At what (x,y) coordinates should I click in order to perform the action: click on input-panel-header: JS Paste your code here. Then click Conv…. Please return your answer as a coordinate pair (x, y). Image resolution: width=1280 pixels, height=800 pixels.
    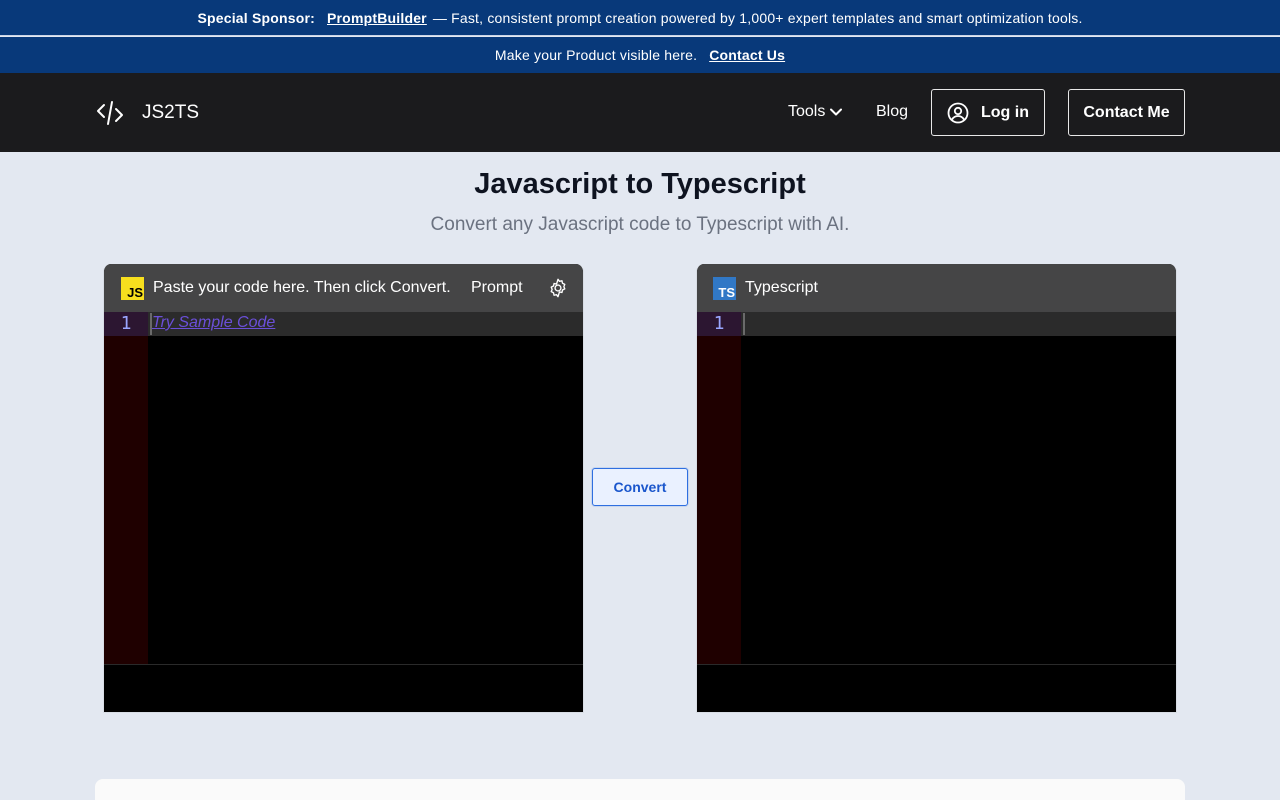
    Looking at the image, I should click on (343, 288).